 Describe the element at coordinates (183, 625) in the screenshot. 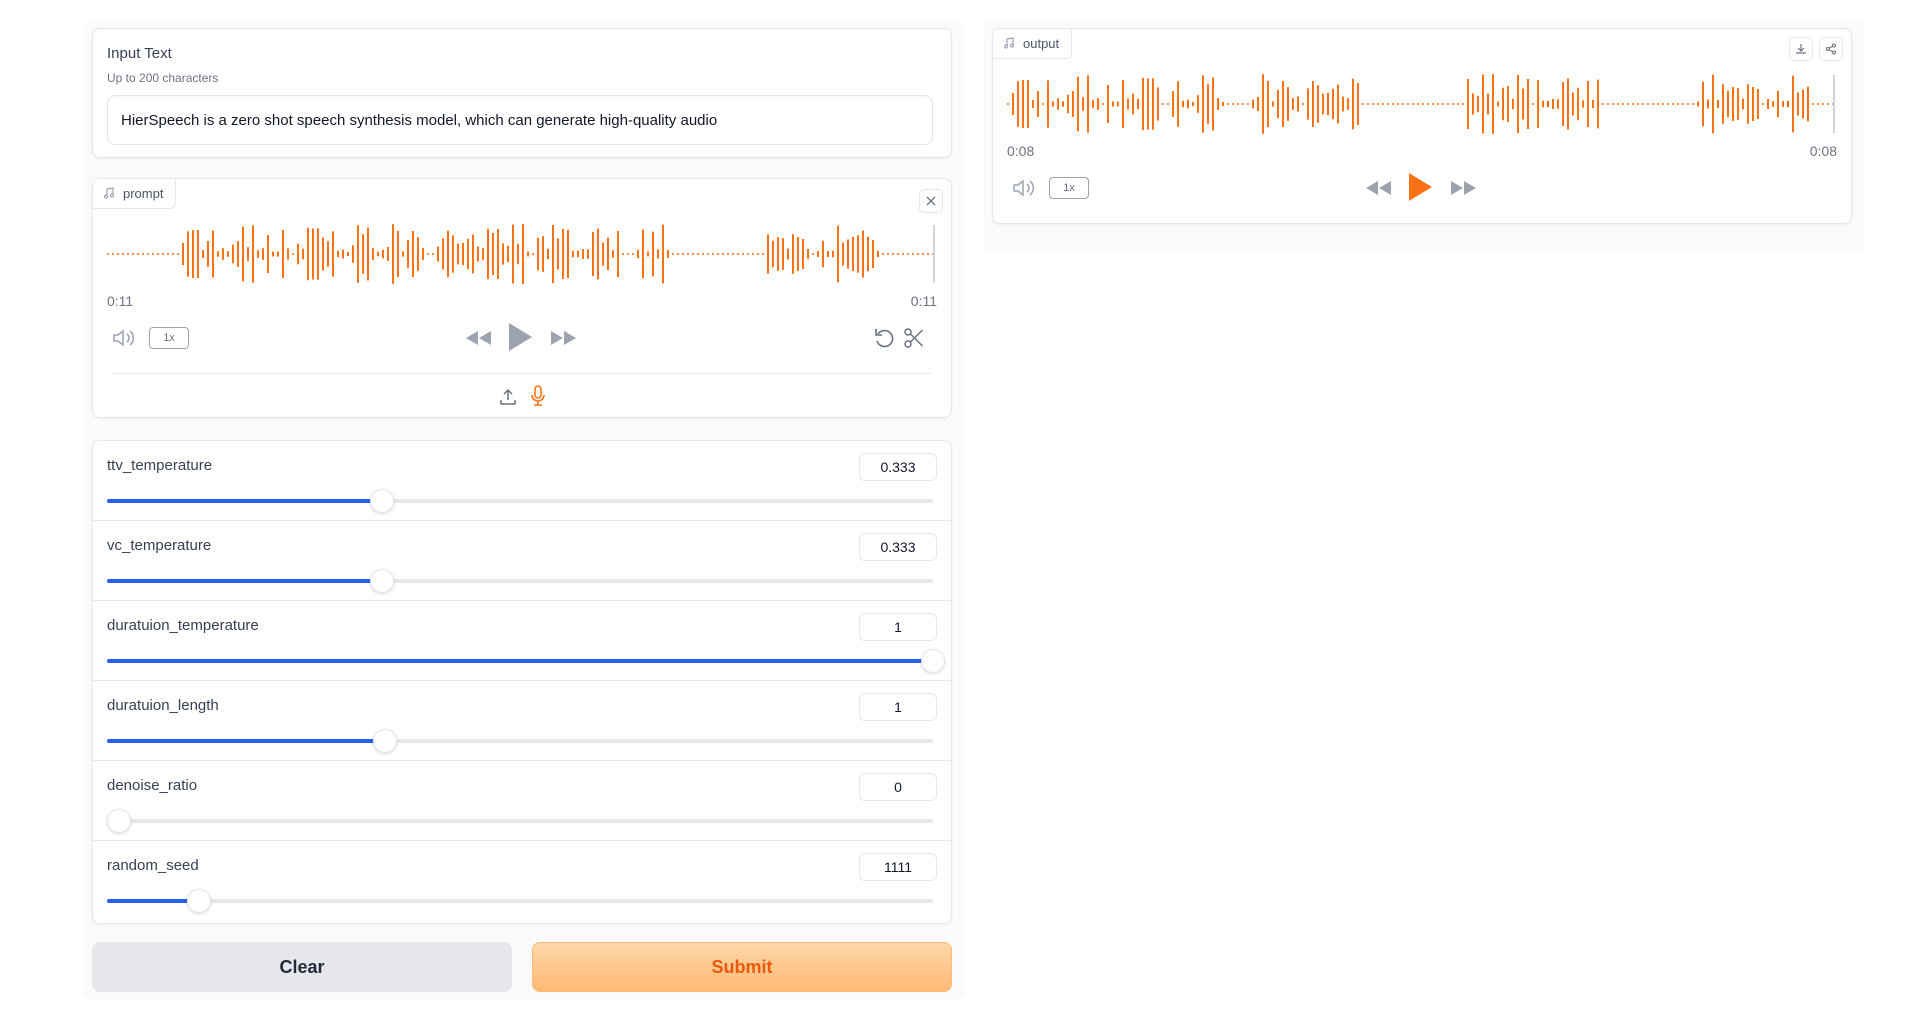

I see `slider-label: duratuion_temperature` at that location.